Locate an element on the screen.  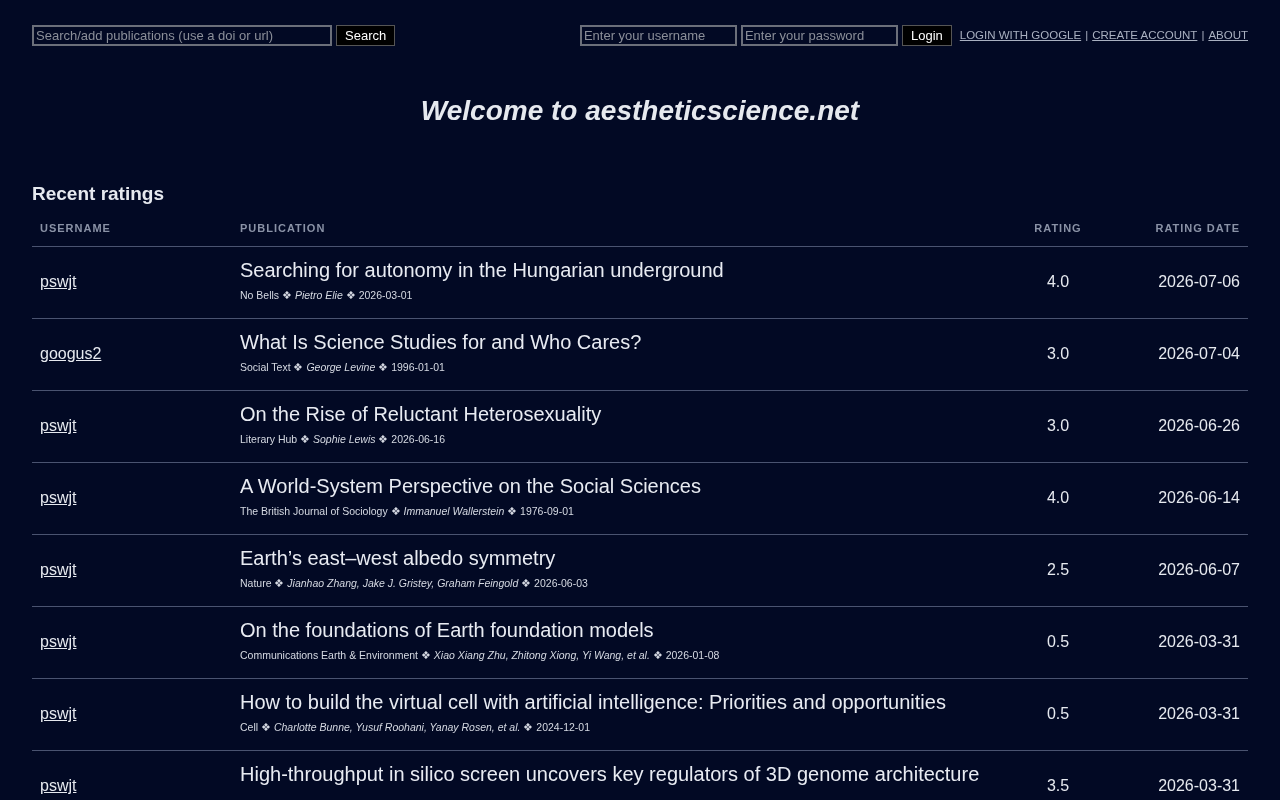
username-link: googus2 is located at coordinates (71, 353).